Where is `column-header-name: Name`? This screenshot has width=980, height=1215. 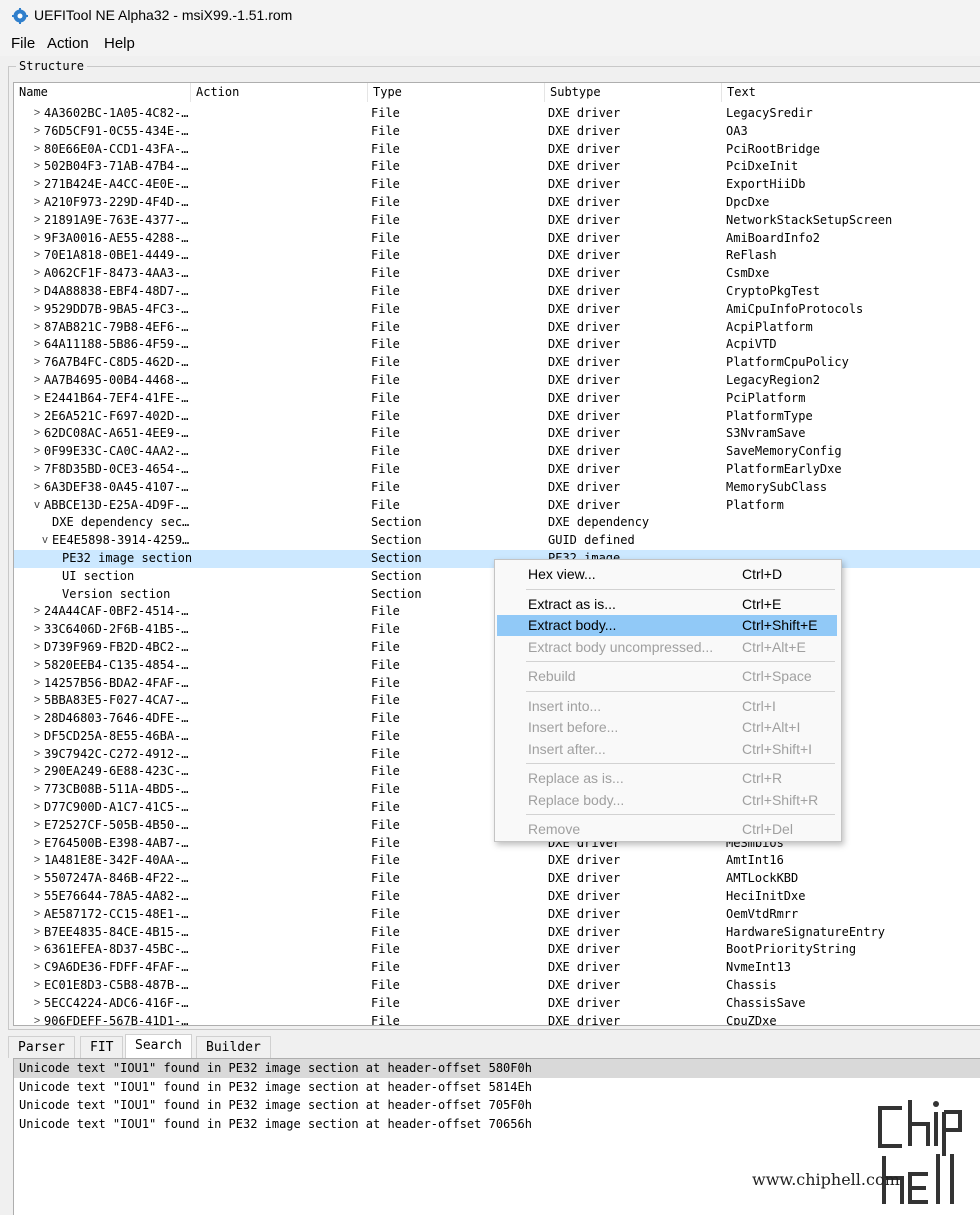 column-header-name: Name is located at coordinates (102, 92).